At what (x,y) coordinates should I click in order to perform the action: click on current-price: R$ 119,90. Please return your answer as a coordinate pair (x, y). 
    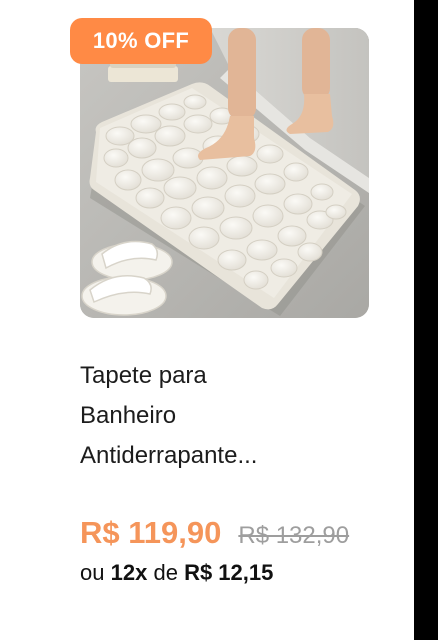
    Looking at the image, I should click on (151, 532).